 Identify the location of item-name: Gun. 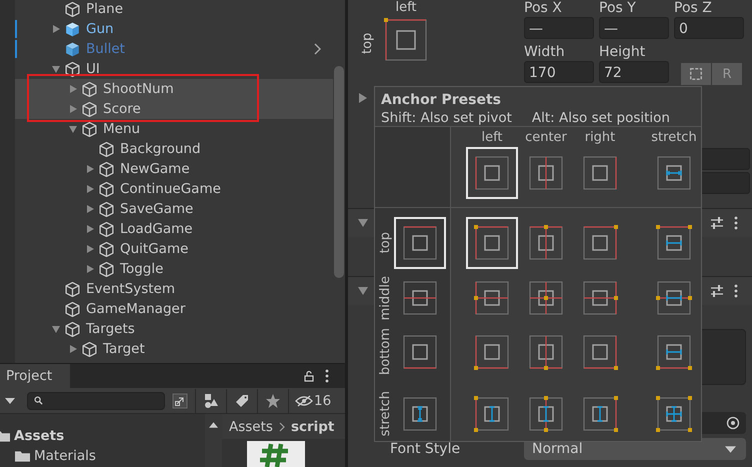
(100, 29).